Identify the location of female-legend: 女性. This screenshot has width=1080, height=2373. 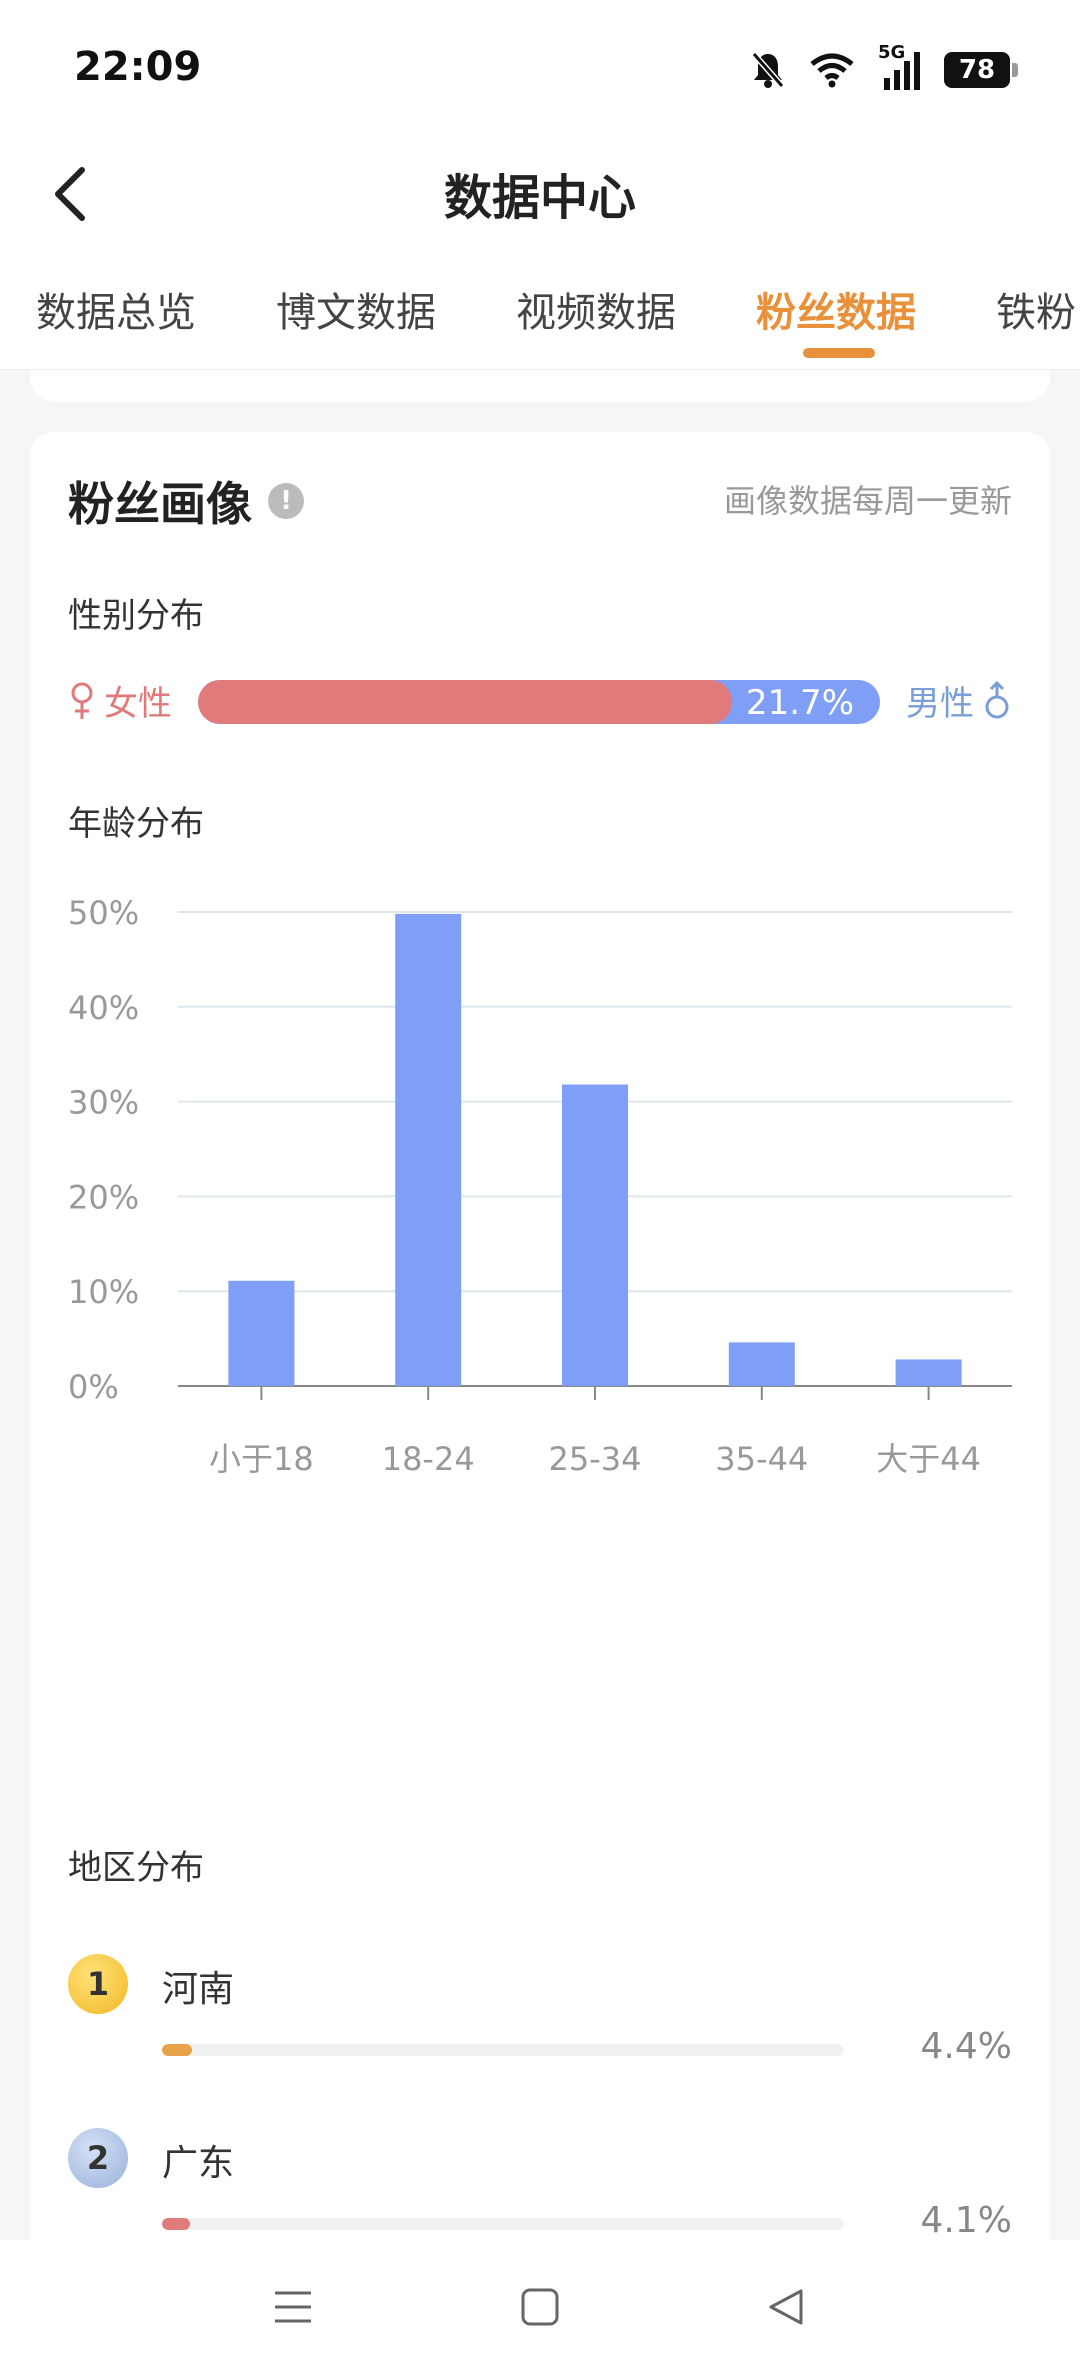
(120, 700).